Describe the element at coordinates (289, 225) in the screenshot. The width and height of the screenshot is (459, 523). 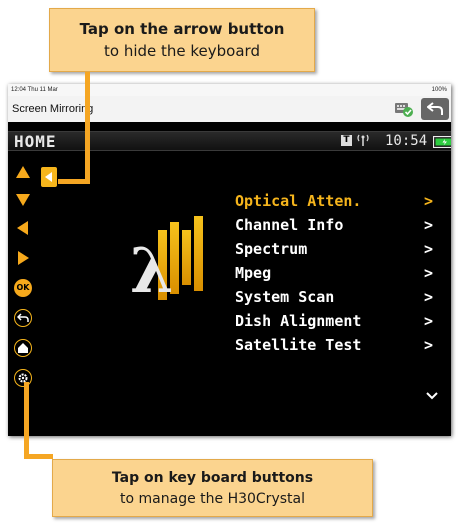
I see `menu-label: Channel Info` at that location.